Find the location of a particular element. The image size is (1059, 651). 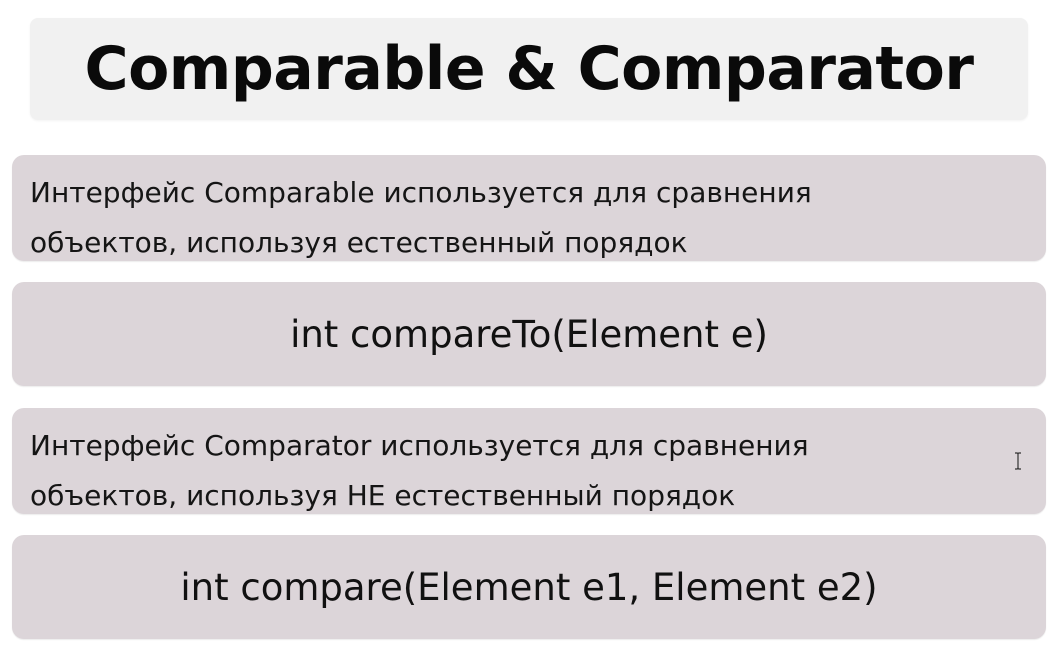

comparable-method-signature: int compareTo(Element e) is located at coordinates (529, 334).